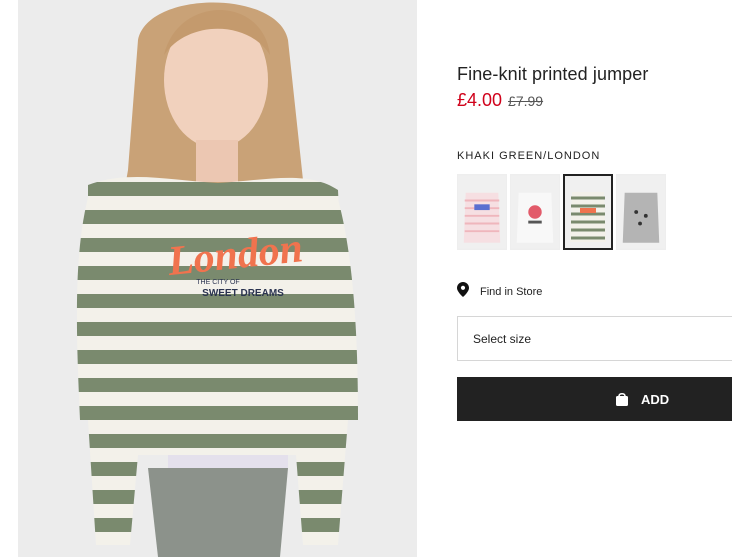  I want to click on swatch-khaki-green-london, so click(588, 212).